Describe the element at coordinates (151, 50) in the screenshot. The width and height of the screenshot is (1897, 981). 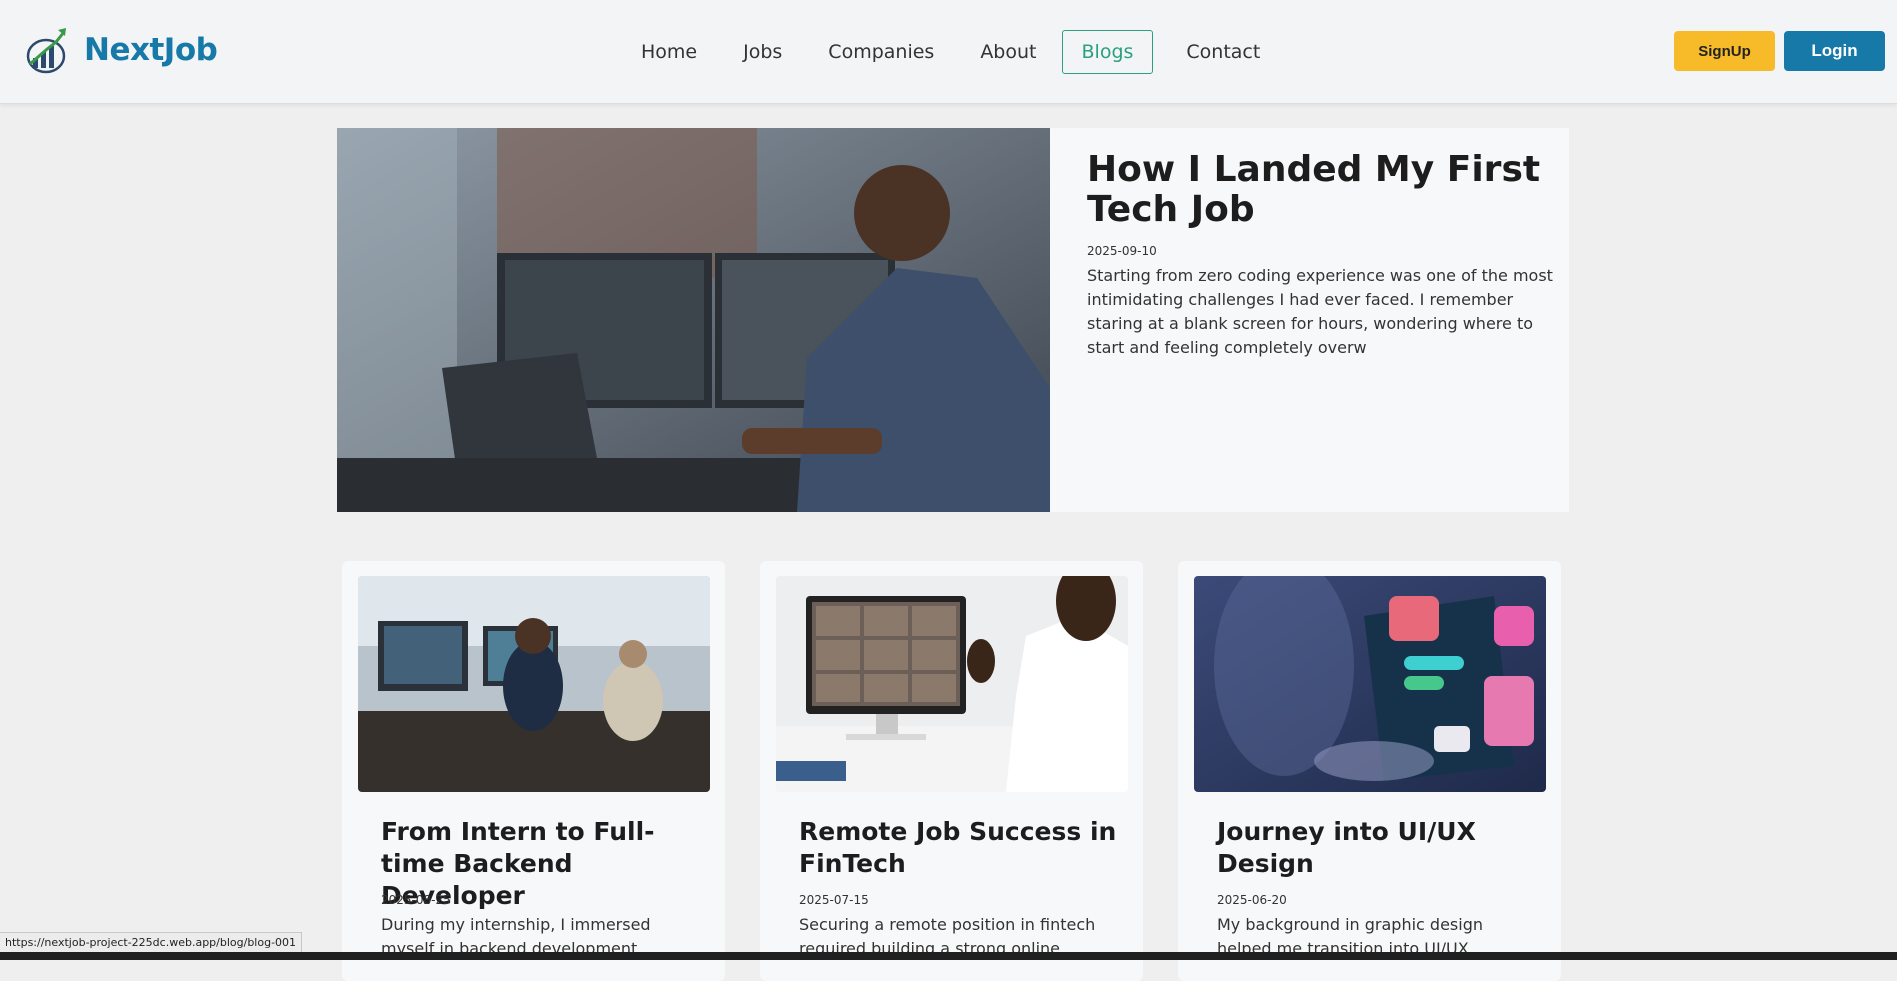
I see `brand-name: NextJob` at that location.